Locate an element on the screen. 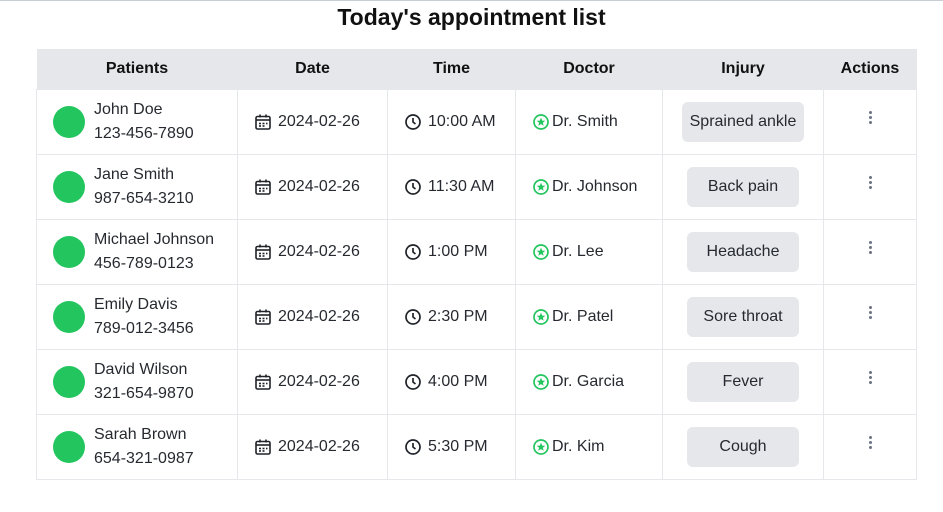 Image resolution: width=943 pixels, height=512 pixels. time-cell: 5:30 PM is located at coordinates (451, 447).